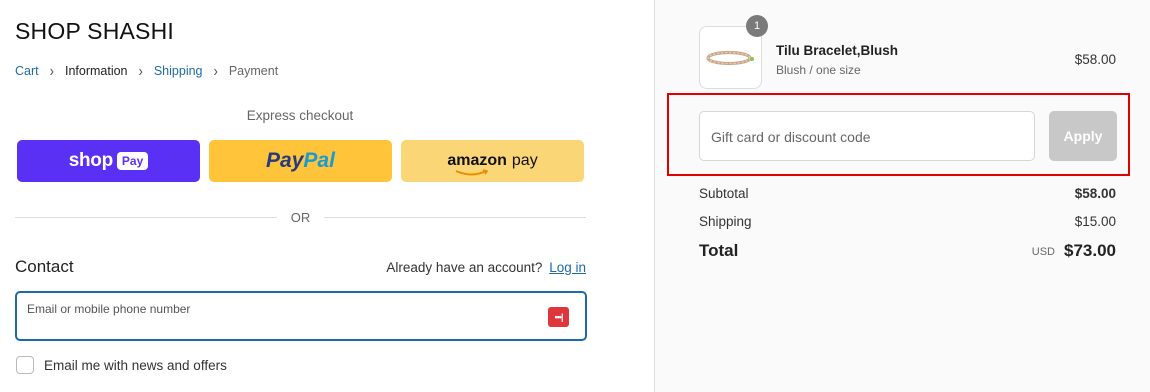  I want to click on newsletter-checkbox, so click(25, 365).